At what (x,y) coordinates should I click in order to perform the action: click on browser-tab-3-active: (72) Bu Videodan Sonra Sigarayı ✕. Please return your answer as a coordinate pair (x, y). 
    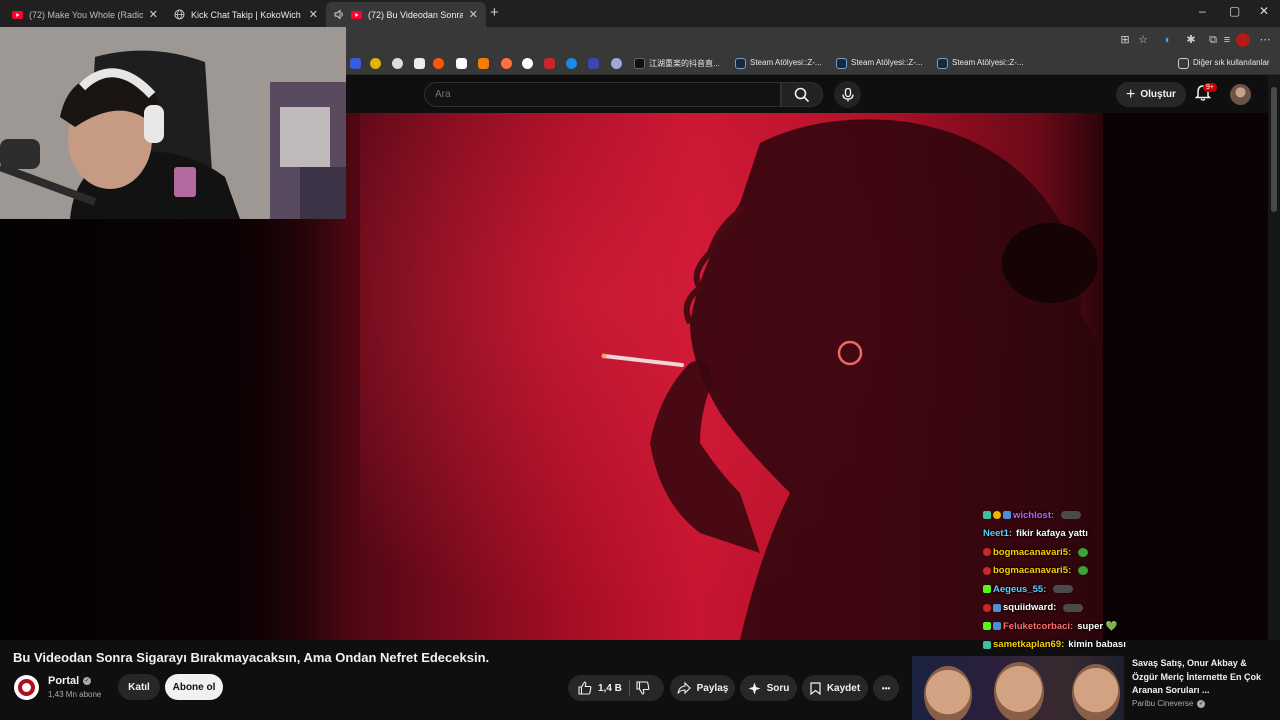
    Looking at the image, I should click on (406, 14).